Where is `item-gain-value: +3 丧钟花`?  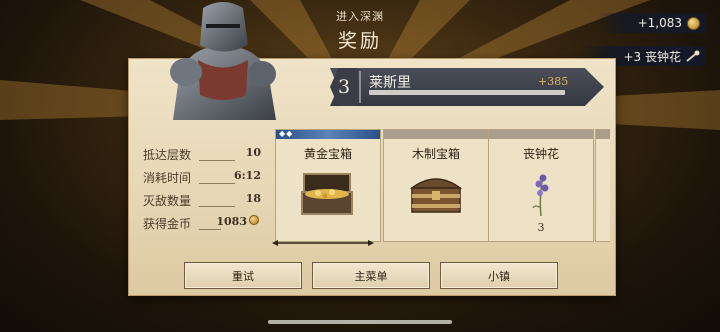
item-gain-value: +3 丧钟花 is located at coordinates (652, 56).